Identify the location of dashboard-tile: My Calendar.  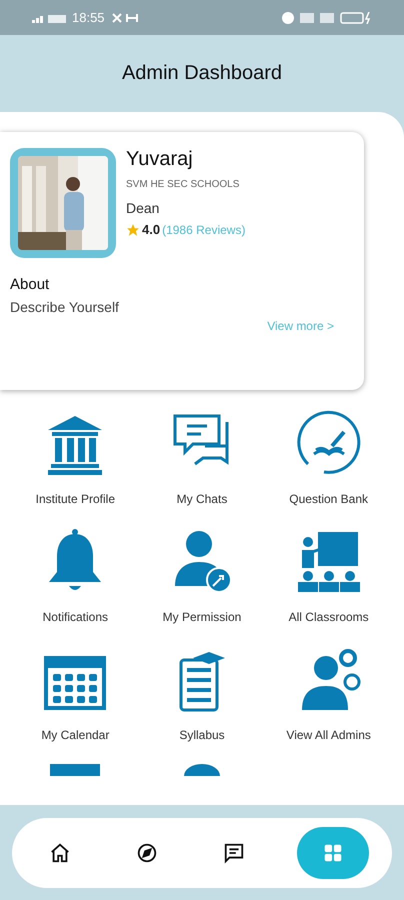
(75, 694).